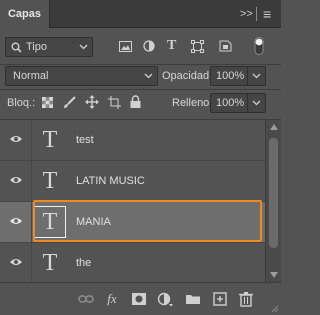 The image size is (320, 315). I want to click on lock-transparent-pixels-icon, so click(47, 102).